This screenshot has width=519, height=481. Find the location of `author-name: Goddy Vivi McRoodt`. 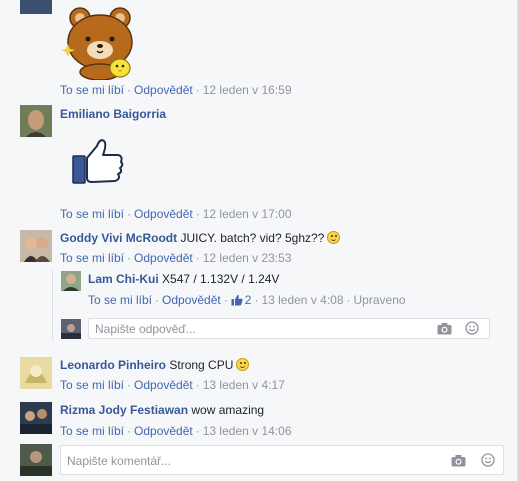

author-name: Goddy Vivi McRoodt is located at coordinates (118, 238).